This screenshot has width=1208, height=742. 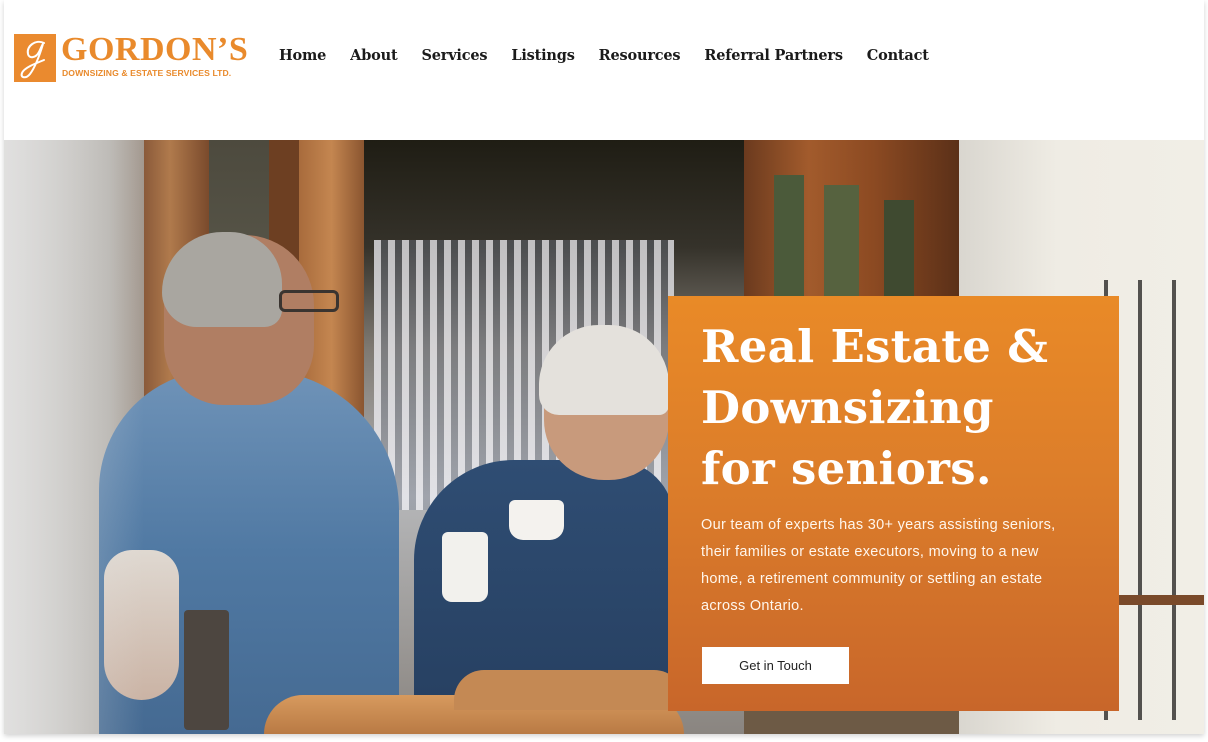 I want to click on monogram-icon, so click(x=35, y=58).